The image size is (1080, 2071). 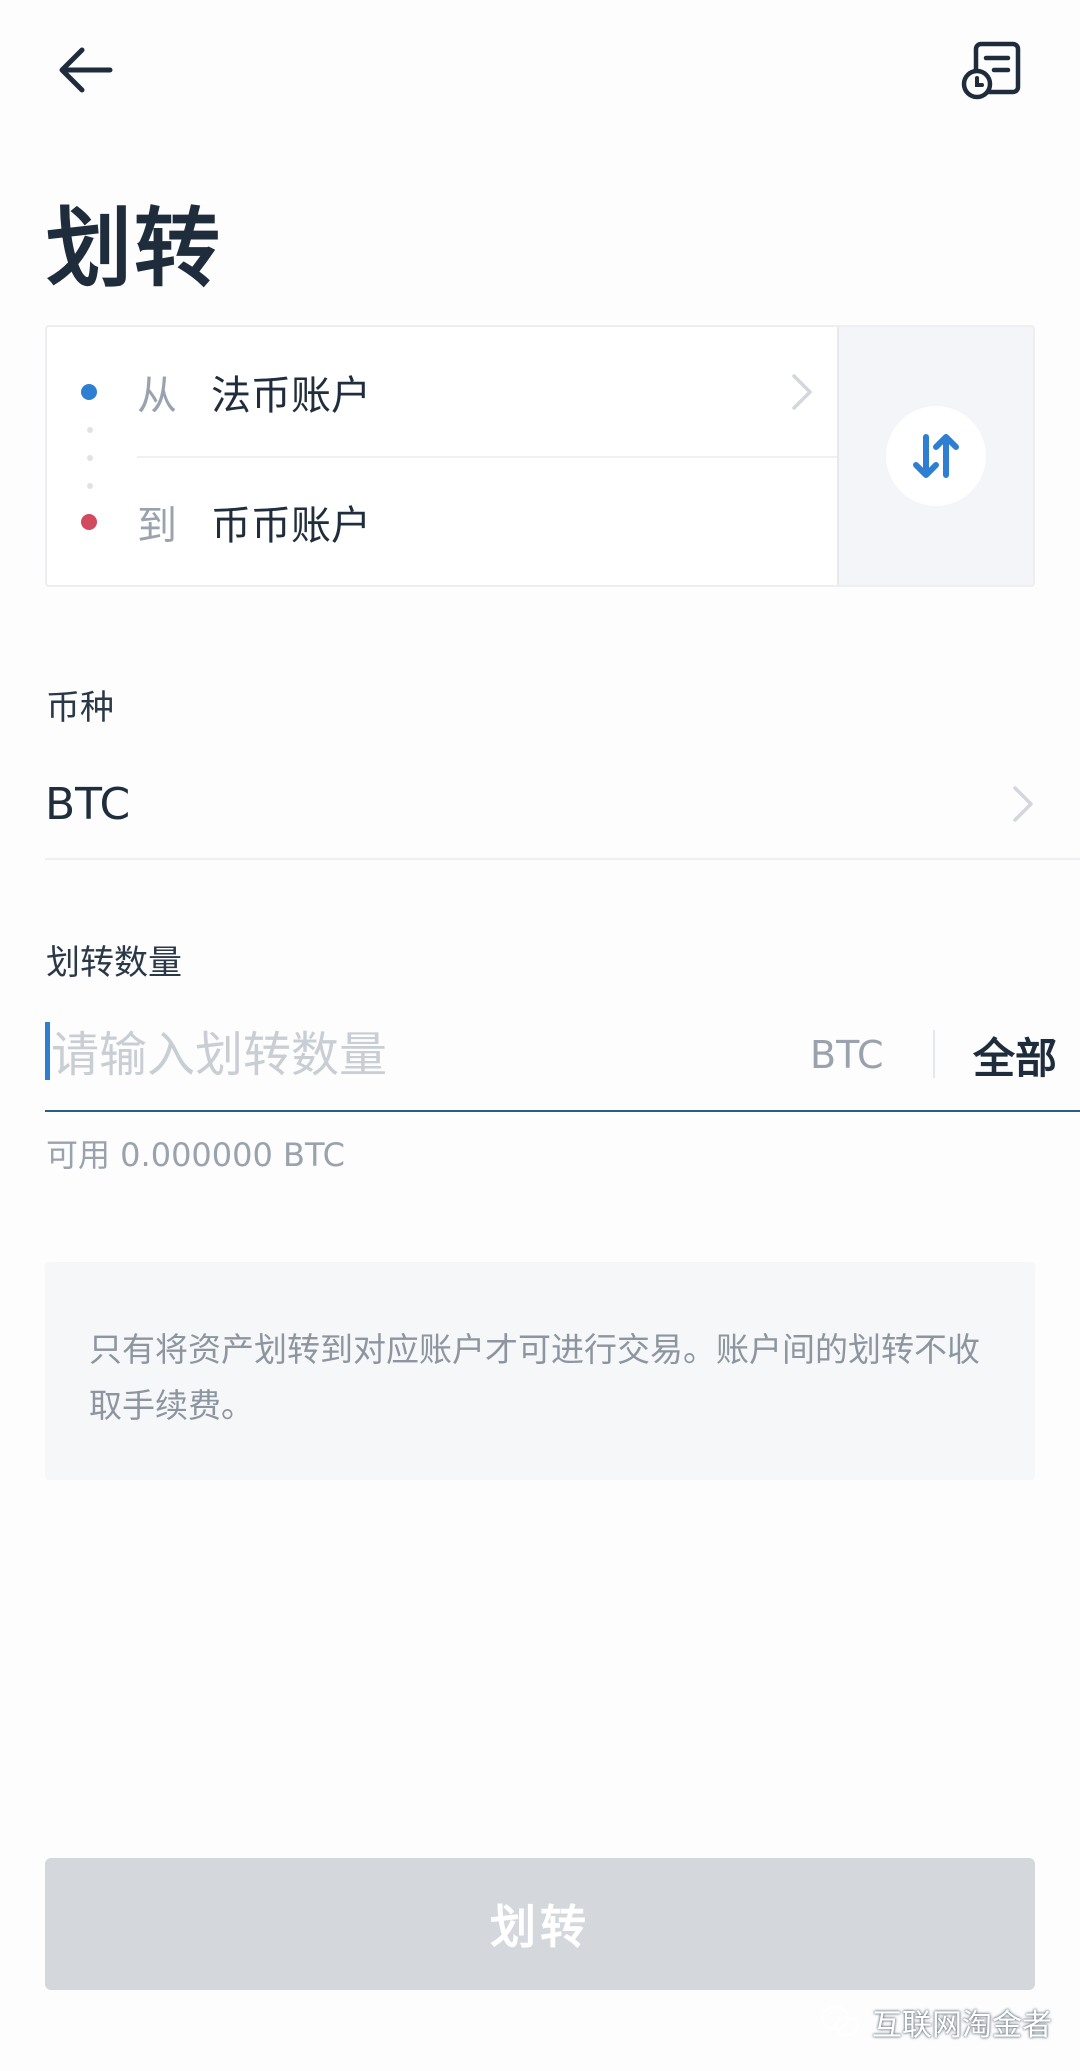 I want to click on to-account-selector: 到 币币账户, so click(x=442, y=522).